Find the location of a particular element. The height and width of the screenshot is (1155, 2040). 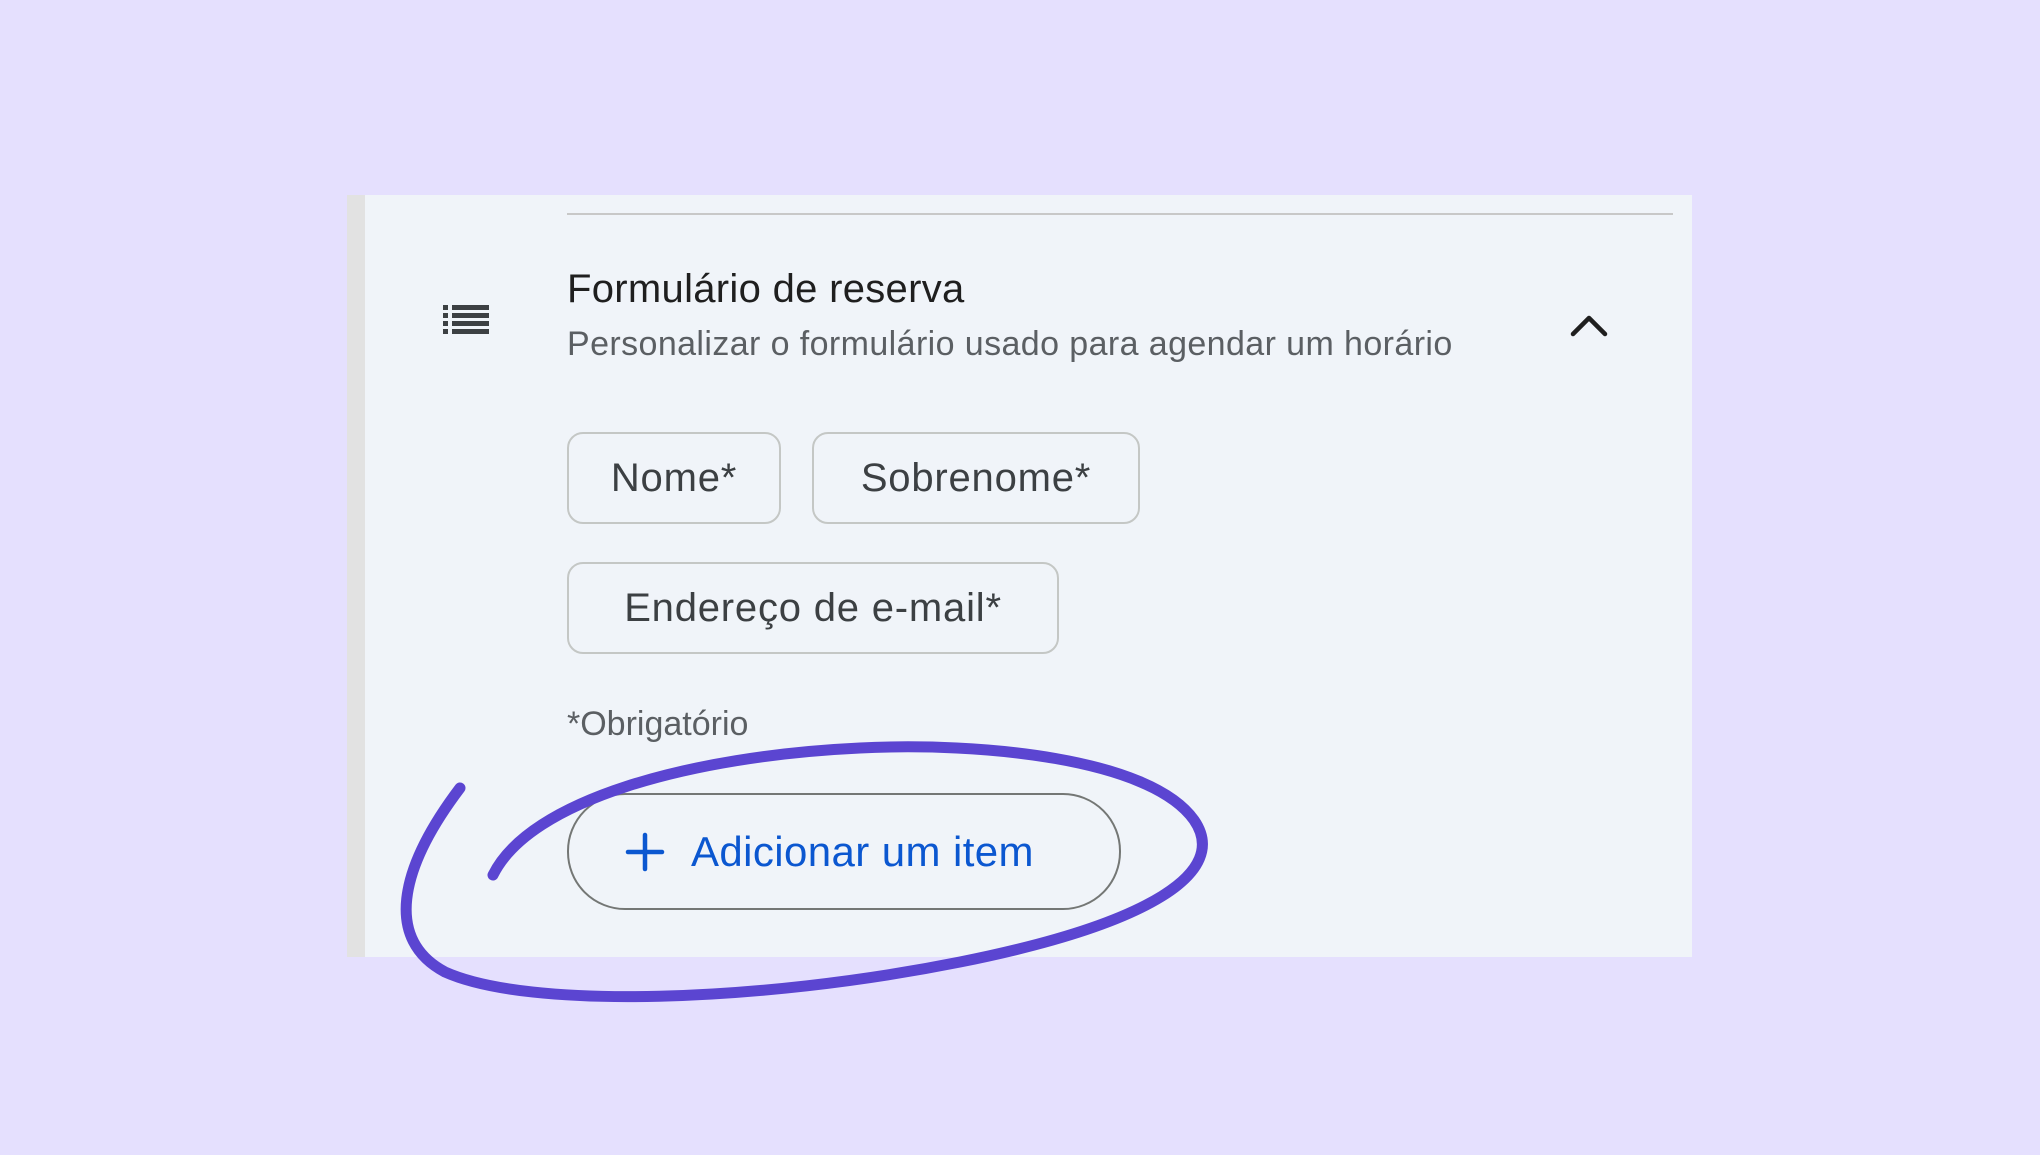

collapse-section-button is located at coordinates (1589, 325).